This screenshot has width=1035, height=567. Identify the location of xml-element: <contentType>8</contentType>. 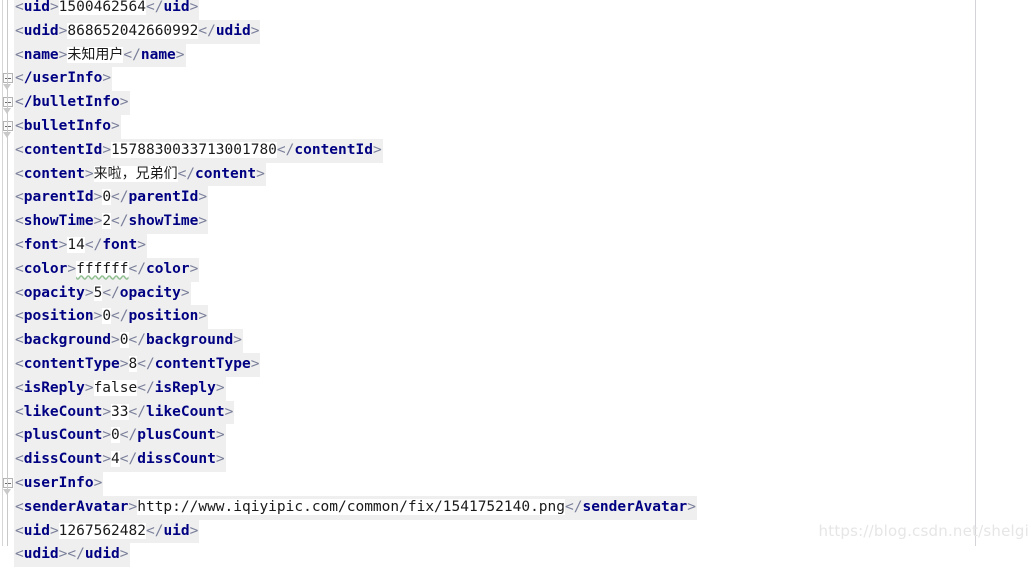
(137, 365).